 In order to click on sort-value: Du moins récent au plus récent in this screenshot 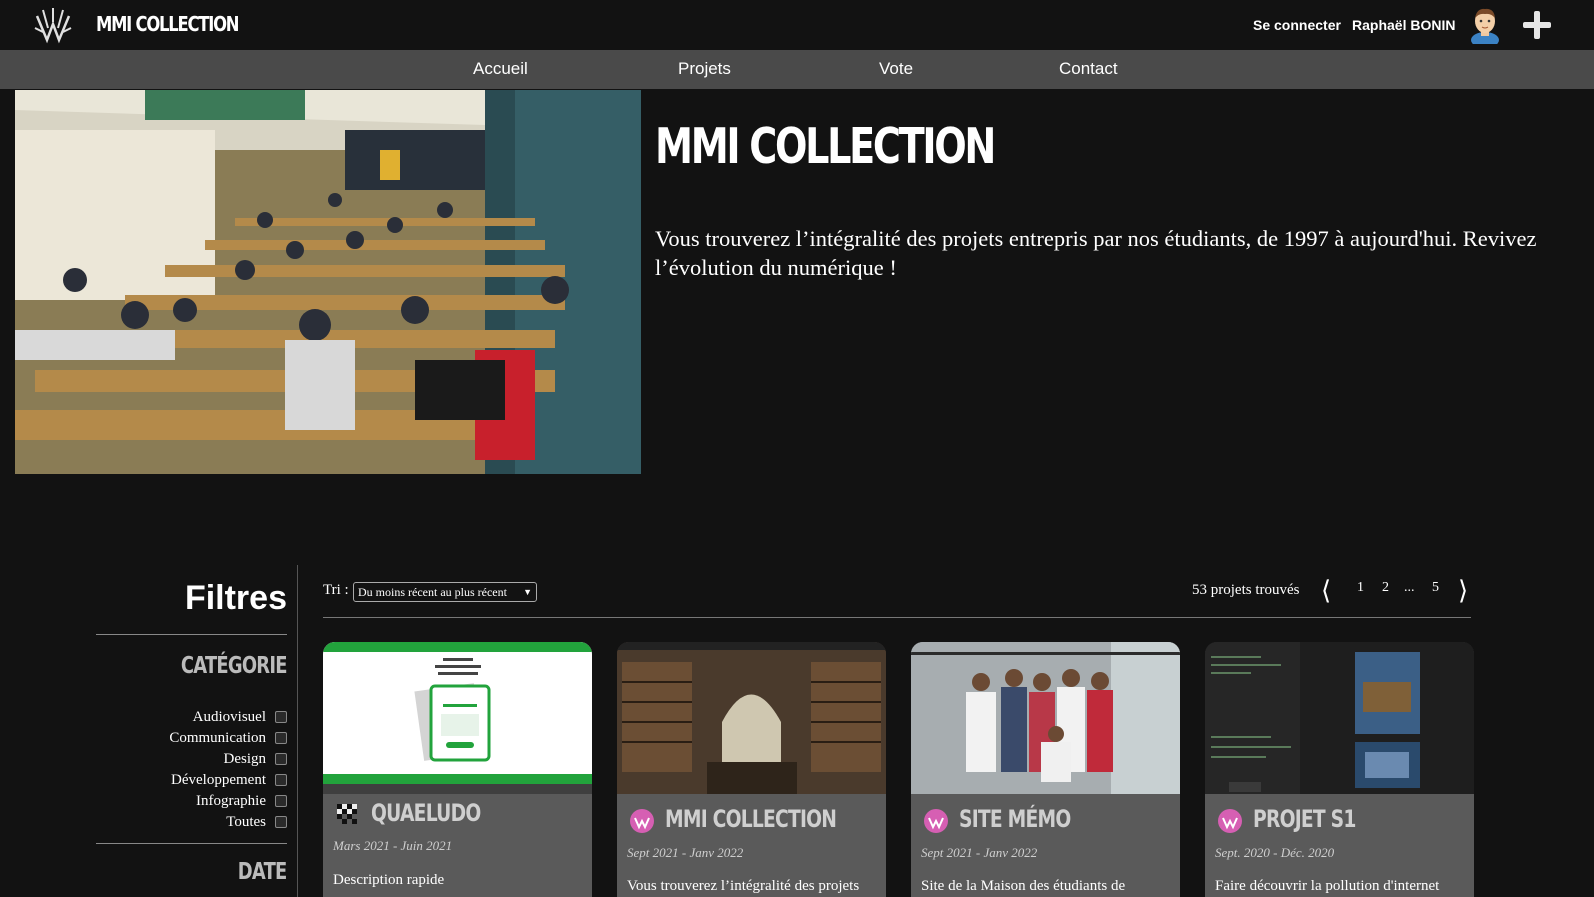, I will do `click(432, 591)`.